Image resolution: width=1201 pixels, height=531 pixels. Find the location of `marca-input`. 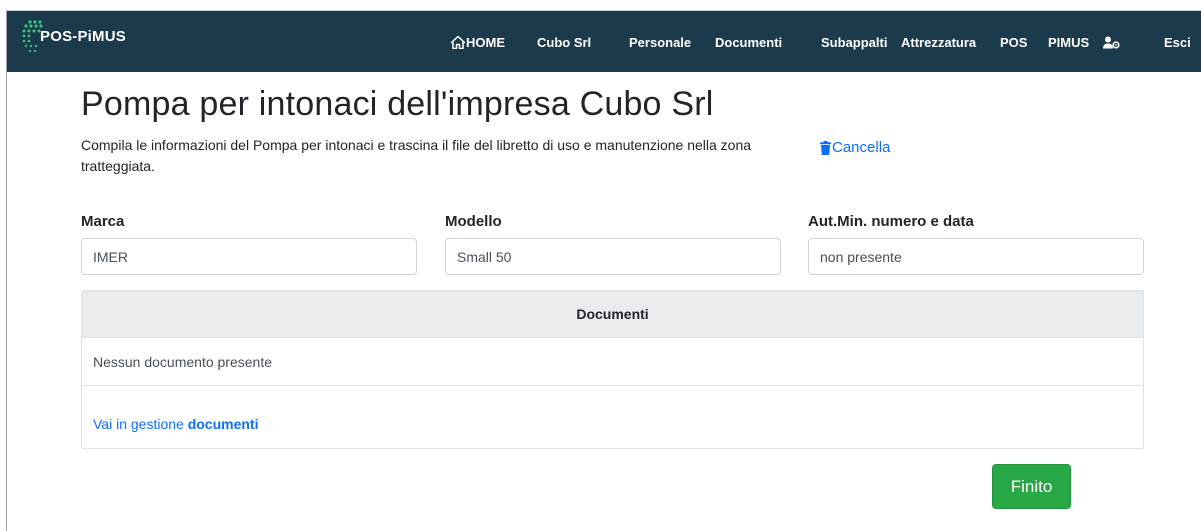

marca-input is located at coordinates (249, 256).